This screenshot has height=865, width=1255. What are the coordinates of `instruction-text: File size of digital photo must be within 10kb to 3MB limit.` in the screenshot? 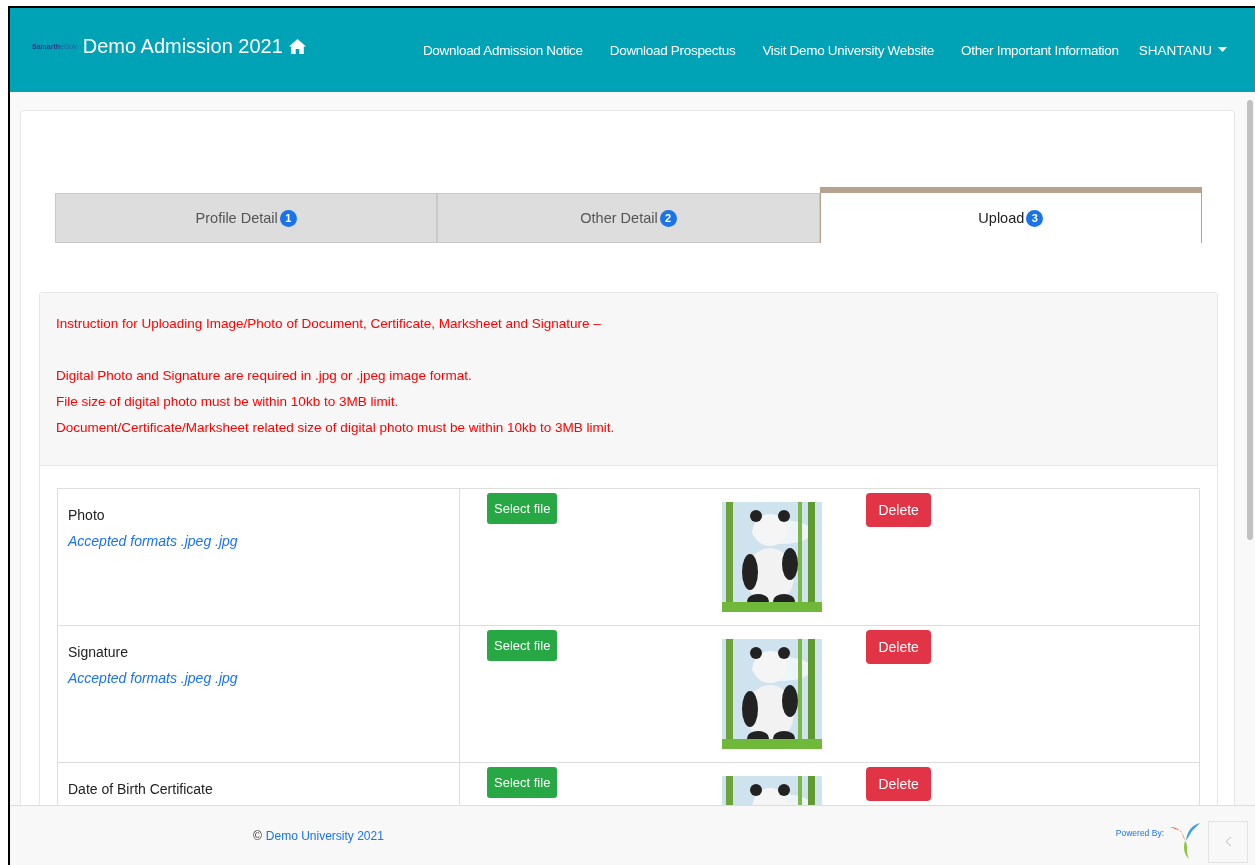 It's located at (228, 402).